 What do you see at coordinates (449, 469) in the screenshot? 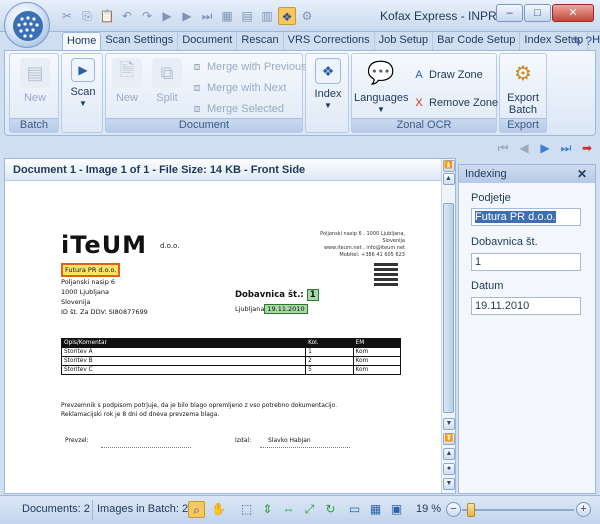
I see `select-image-icon: ●` at bounding box center [449, 469].